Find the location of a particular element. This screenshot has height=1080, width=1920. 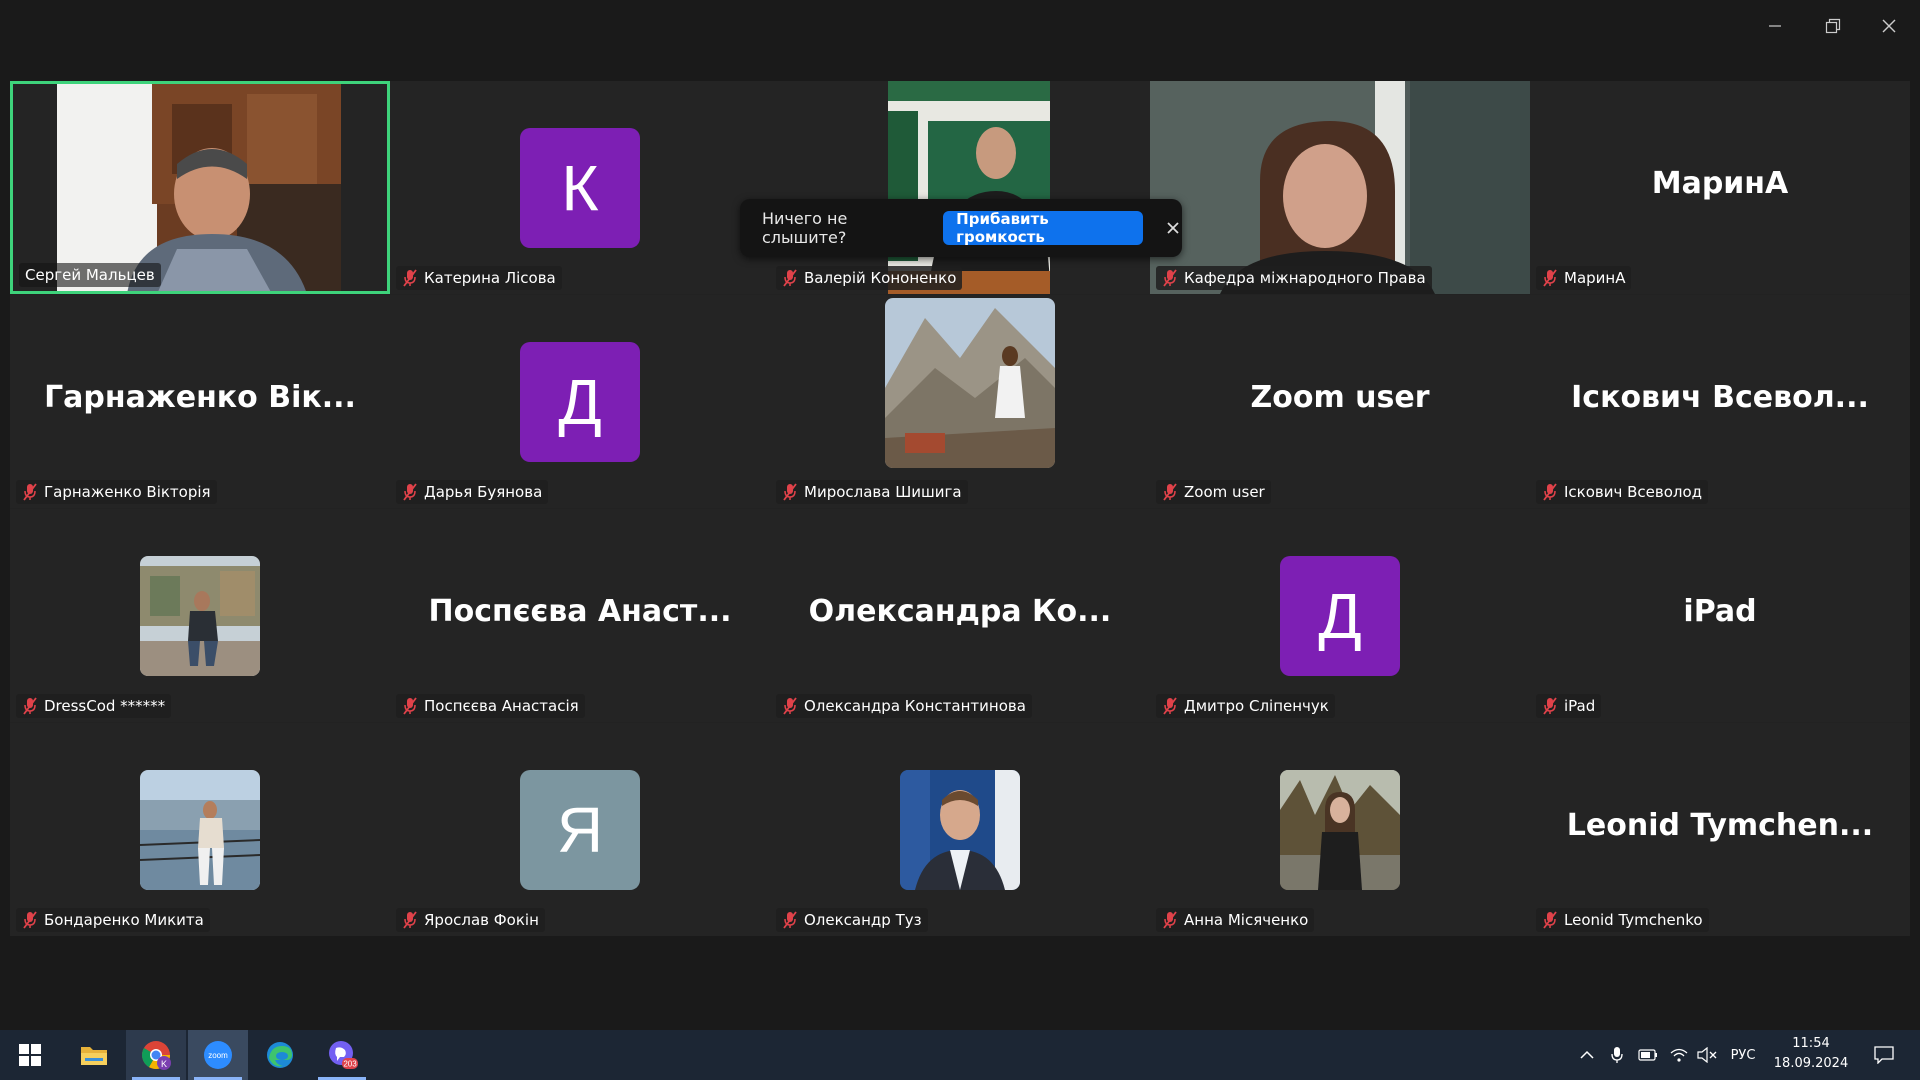

participant-tile: Leonid Tymchen... Leonid Tymchenko is located at coordinates (1720, 829).